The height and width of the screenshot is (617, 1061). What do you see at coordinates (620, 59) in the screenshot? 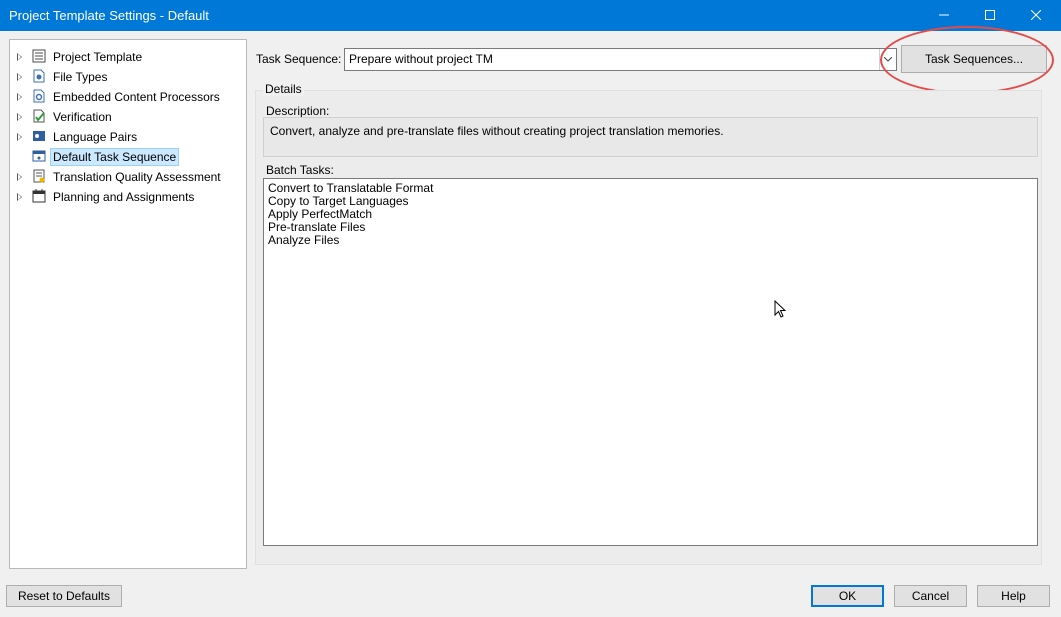
I see `task-sequence-dropdown: Prepare without project TM` at bounding box center [620, 59].